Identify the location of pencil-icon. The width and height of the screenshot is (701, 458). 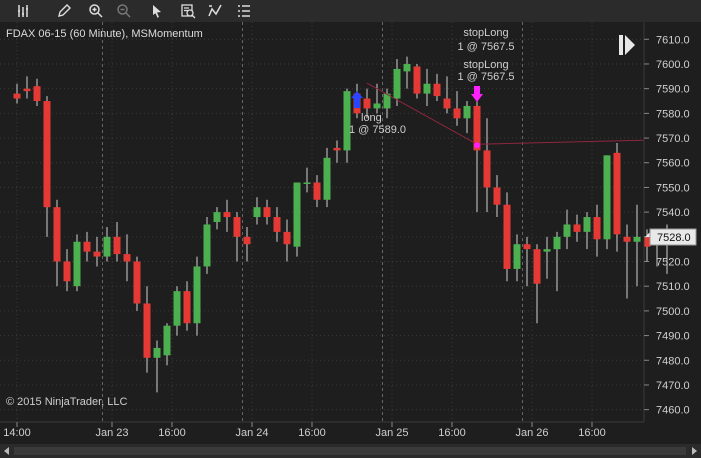
(64, 11).